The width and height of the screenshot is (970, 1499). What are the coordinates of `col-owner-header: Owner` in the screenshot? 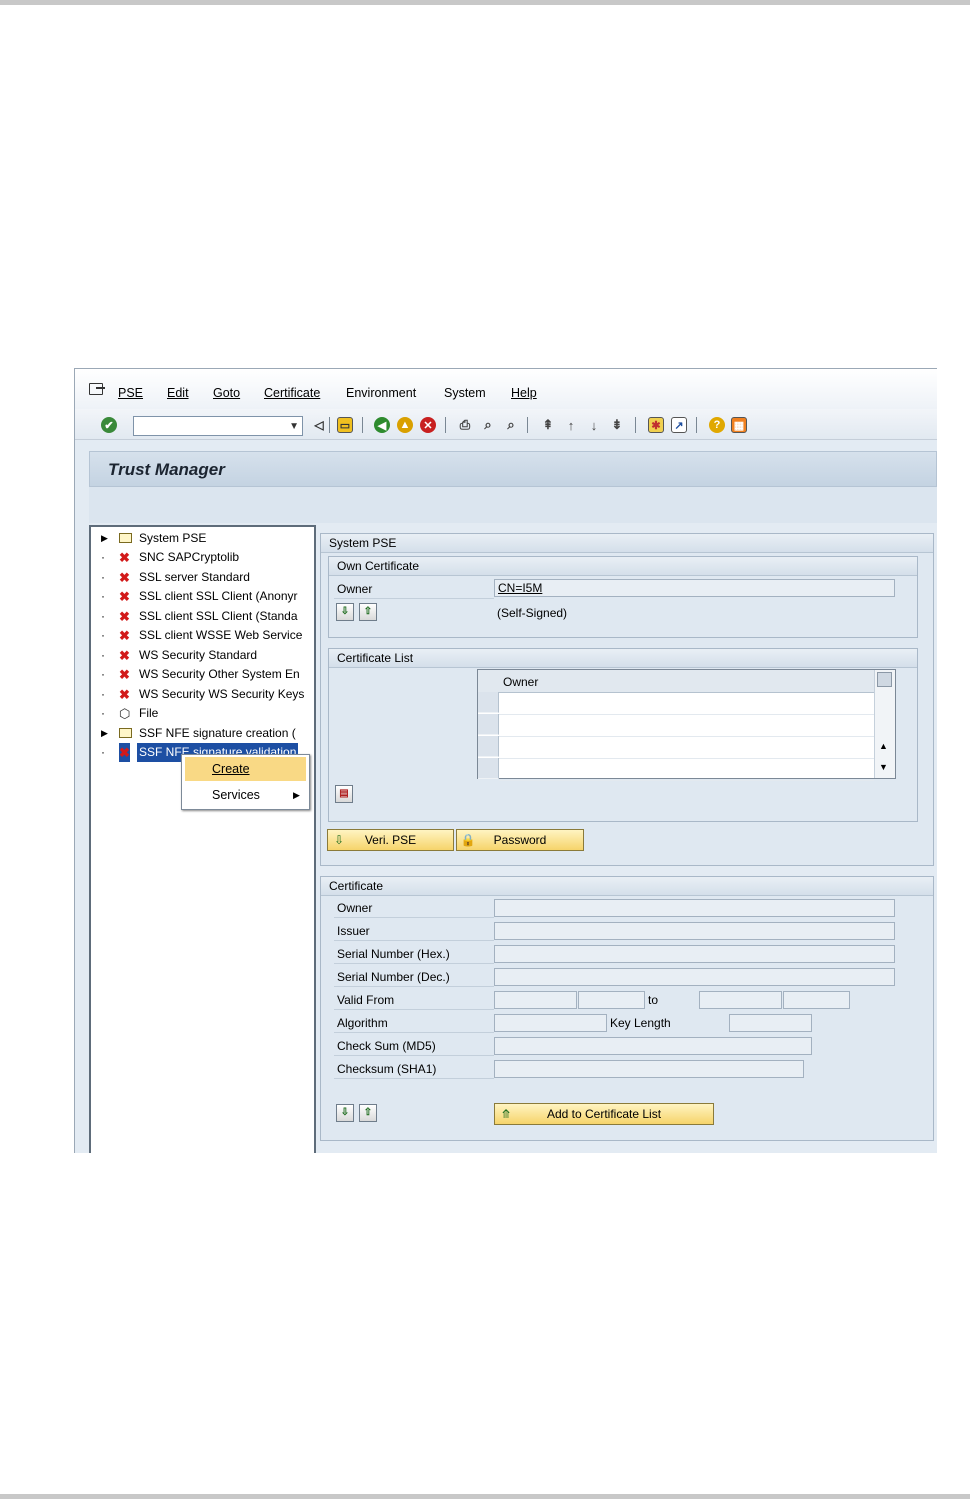 It's located at (521, 682).